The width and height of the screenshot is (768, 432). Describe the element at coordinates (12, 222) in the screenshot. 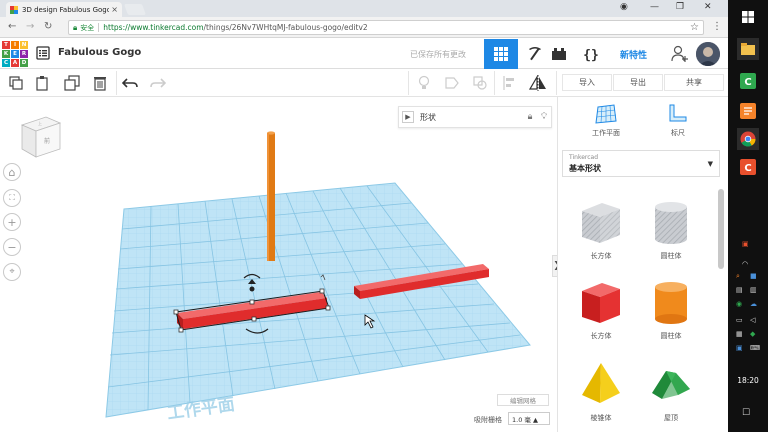

I see `zoom-in-button: +` at that location.